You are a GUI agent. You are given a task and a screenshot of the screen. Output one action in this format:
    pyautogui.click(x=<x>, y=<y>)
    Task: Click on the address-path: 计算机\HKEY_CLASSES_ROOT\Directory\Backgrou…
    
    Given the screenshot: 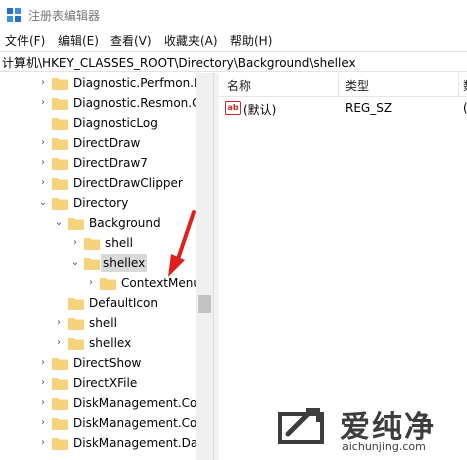 What is the action you would take?
    pyautogui.click(x=179, y=62)
    